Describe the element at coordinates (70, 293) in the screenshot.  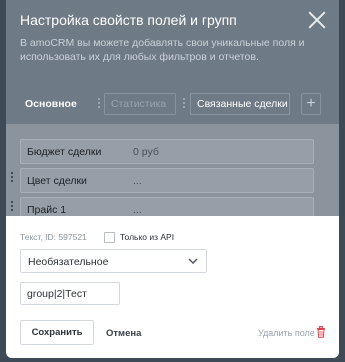
I see `field-name-input` at that location.